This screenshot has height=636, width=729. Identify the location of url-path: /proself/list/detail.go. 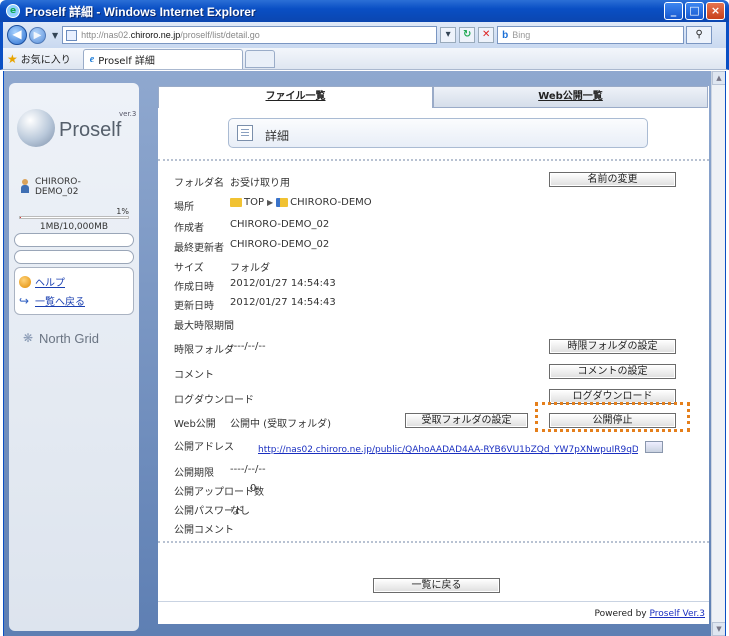
(220, 35).